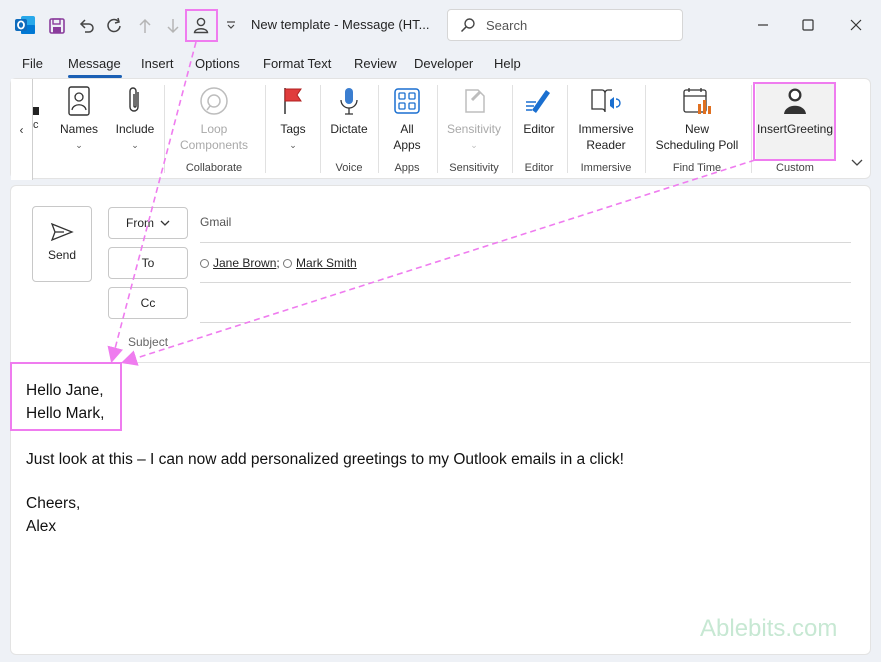  I want to click on names-button: Names ⌄, so click(79, 118).